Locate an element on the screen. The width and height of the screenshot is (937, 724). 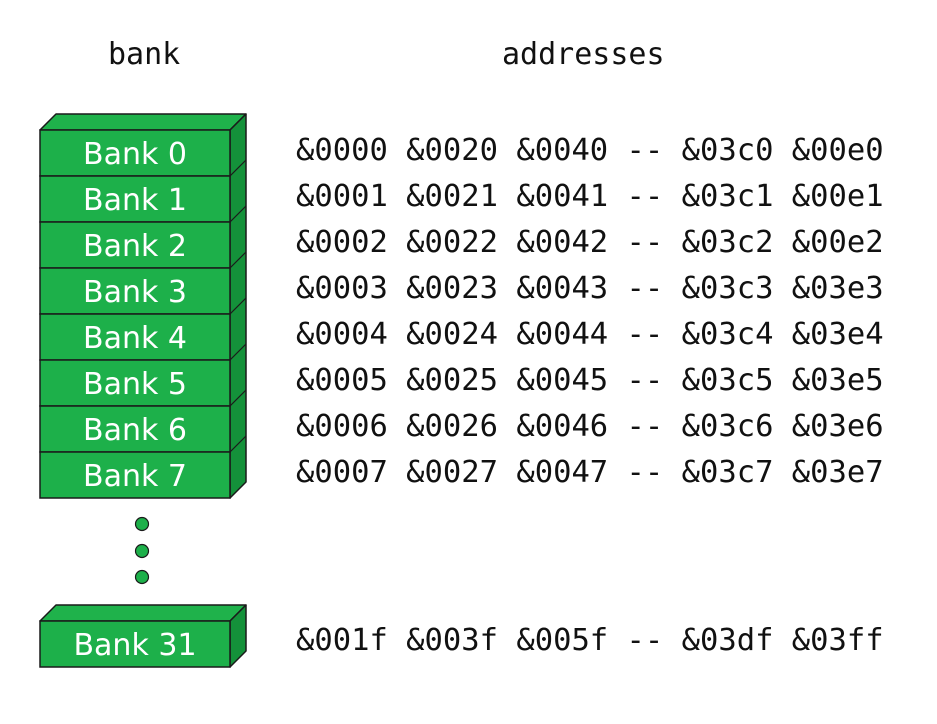
bank-address-row: &0000 &0020 &0040 -- &03c0 &00e0 is located at coordinates (590, 150).